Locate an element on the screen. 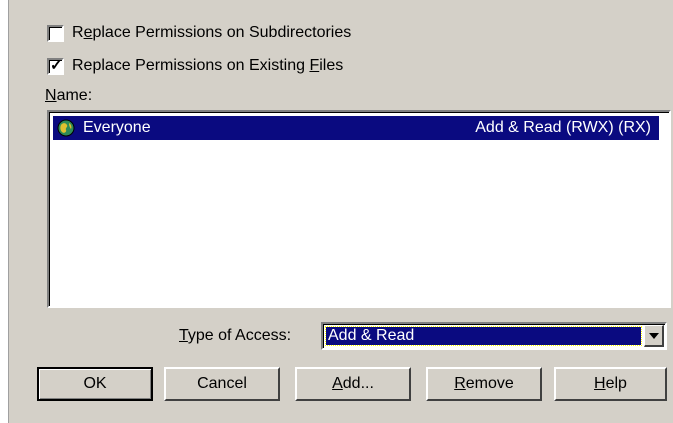  type-of-access-label: Type of Access: is located at coordinates (235, 335).